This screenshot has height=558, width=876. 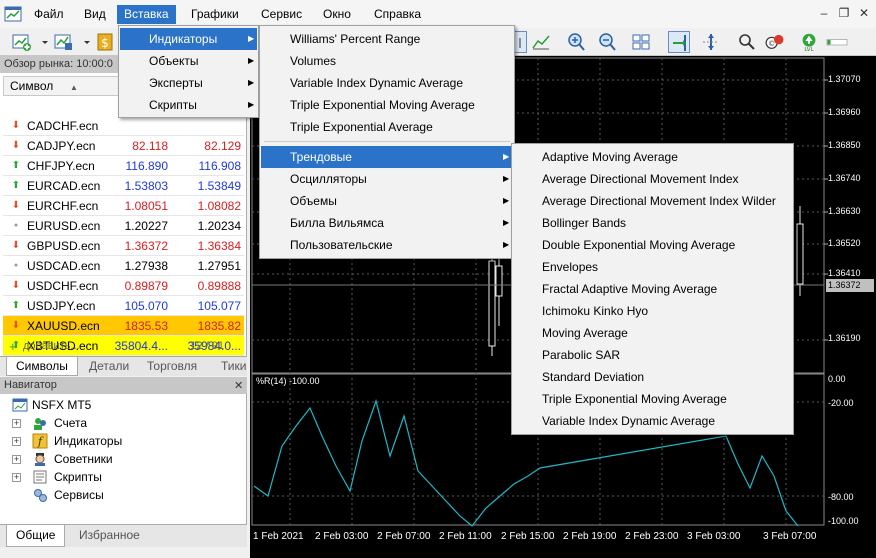 What do you see at coordinates (40, 441) in the screenshot?
I see `indicators-icon: f` at bounding box center [40, 441].